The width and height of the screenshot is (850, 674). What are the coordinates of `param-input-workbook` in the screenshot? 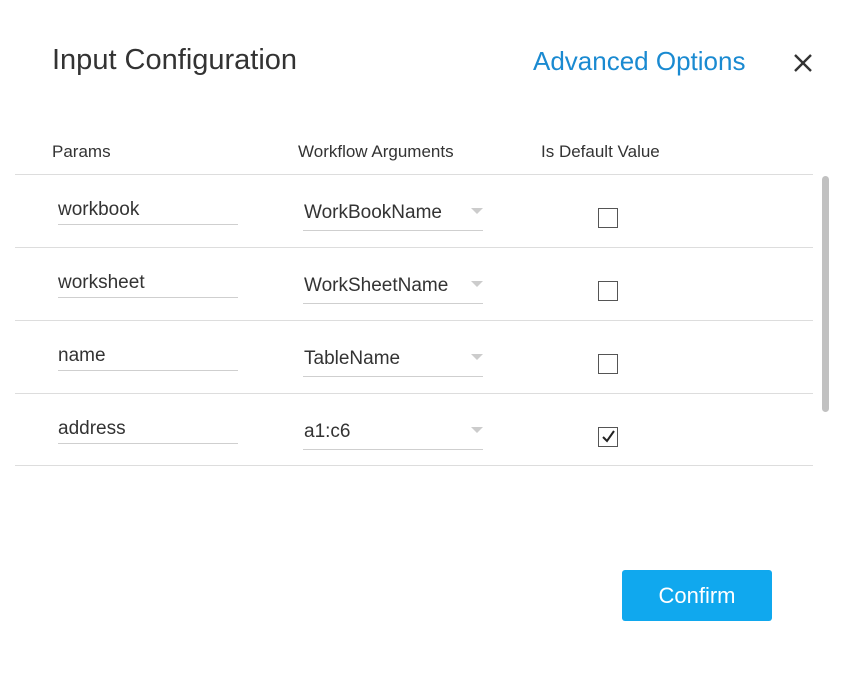 It's located at (148, 210).